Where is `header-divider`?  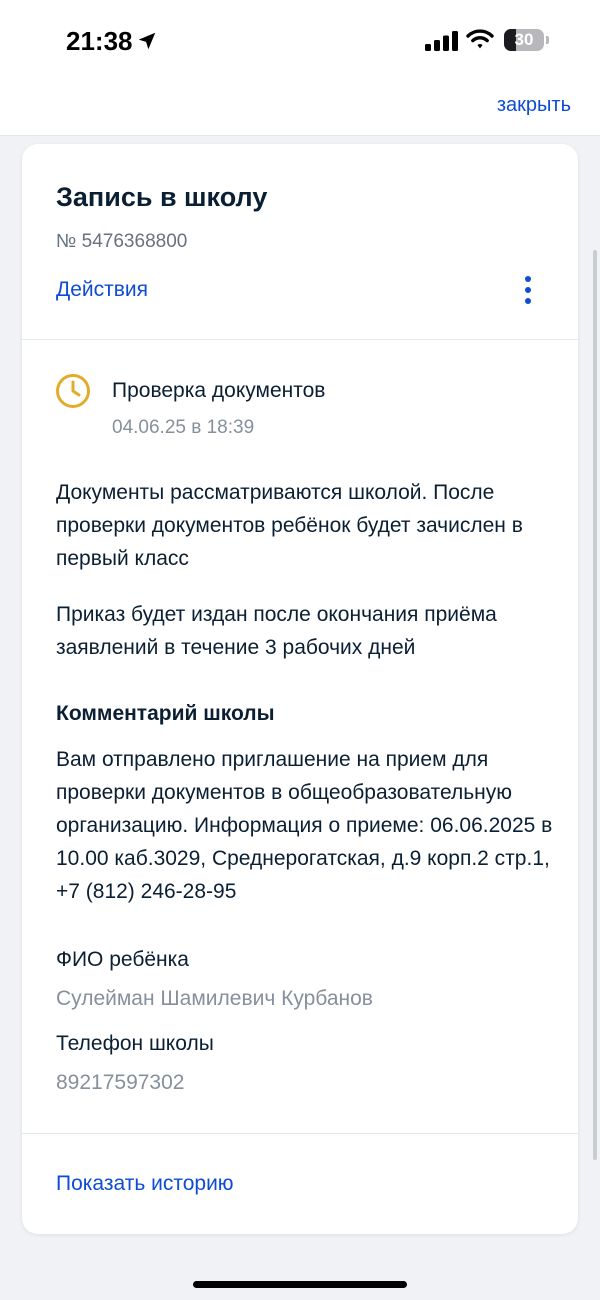
header-divider is located at coordinates (300, 339).